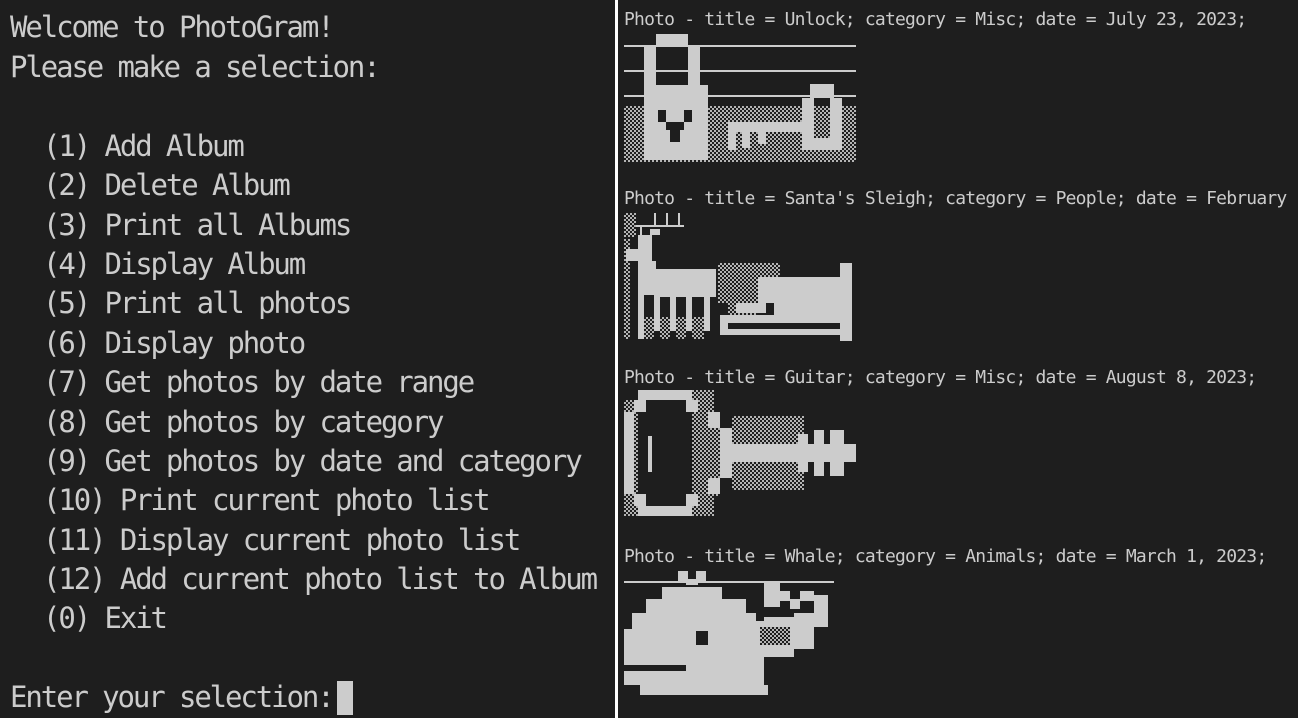 The image size is (1298, 718). Describe the element at coordinates (738, 277) in the screenshot. I see `reindeer-sleigh-icon` at that location.